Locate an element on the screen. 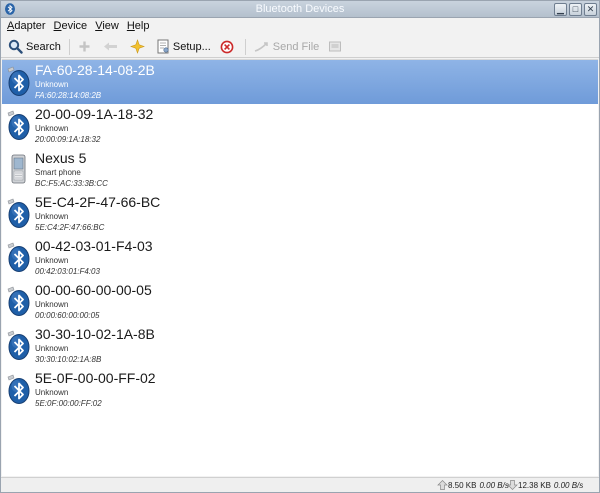 This screenshot has width=600, height=493. search-icon is located at coordinates (15, 46).